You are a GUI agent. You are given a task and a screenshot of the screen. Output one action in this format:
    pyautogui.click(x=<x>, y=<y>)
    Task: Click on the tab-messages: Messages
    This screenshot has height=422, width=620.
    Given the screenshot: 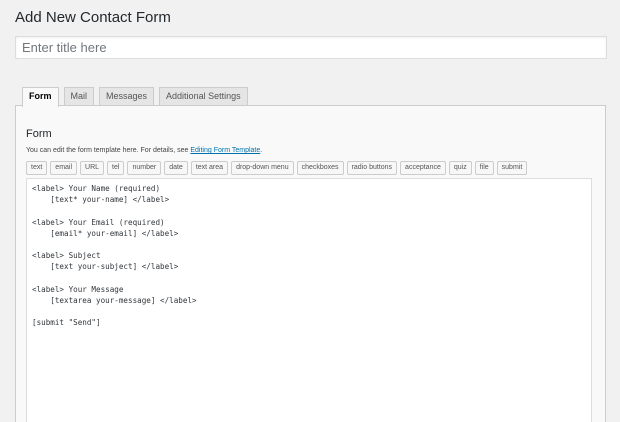 What is the action you would take?
    pyautogui.click(x=127, y=96)
    